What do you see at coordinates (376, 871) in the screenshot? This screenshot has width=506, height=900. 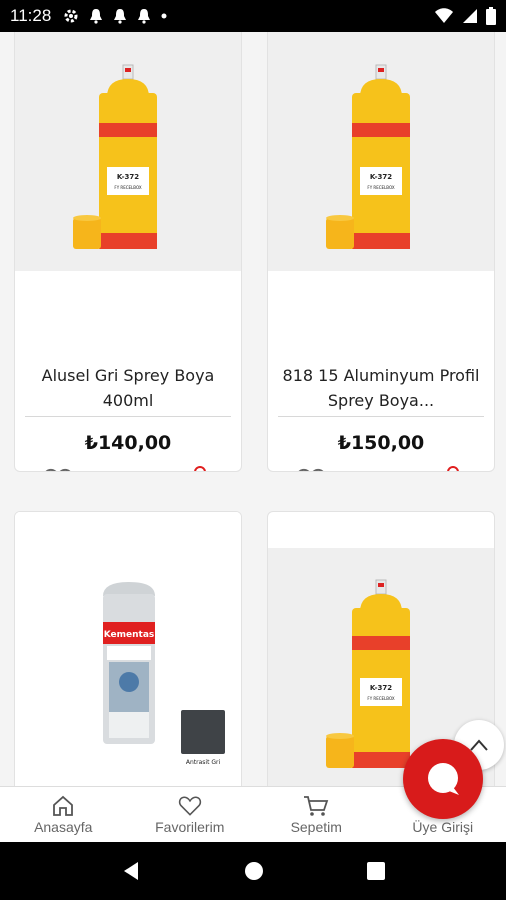 I see `recents-icon` at bounding box center [376, 871].